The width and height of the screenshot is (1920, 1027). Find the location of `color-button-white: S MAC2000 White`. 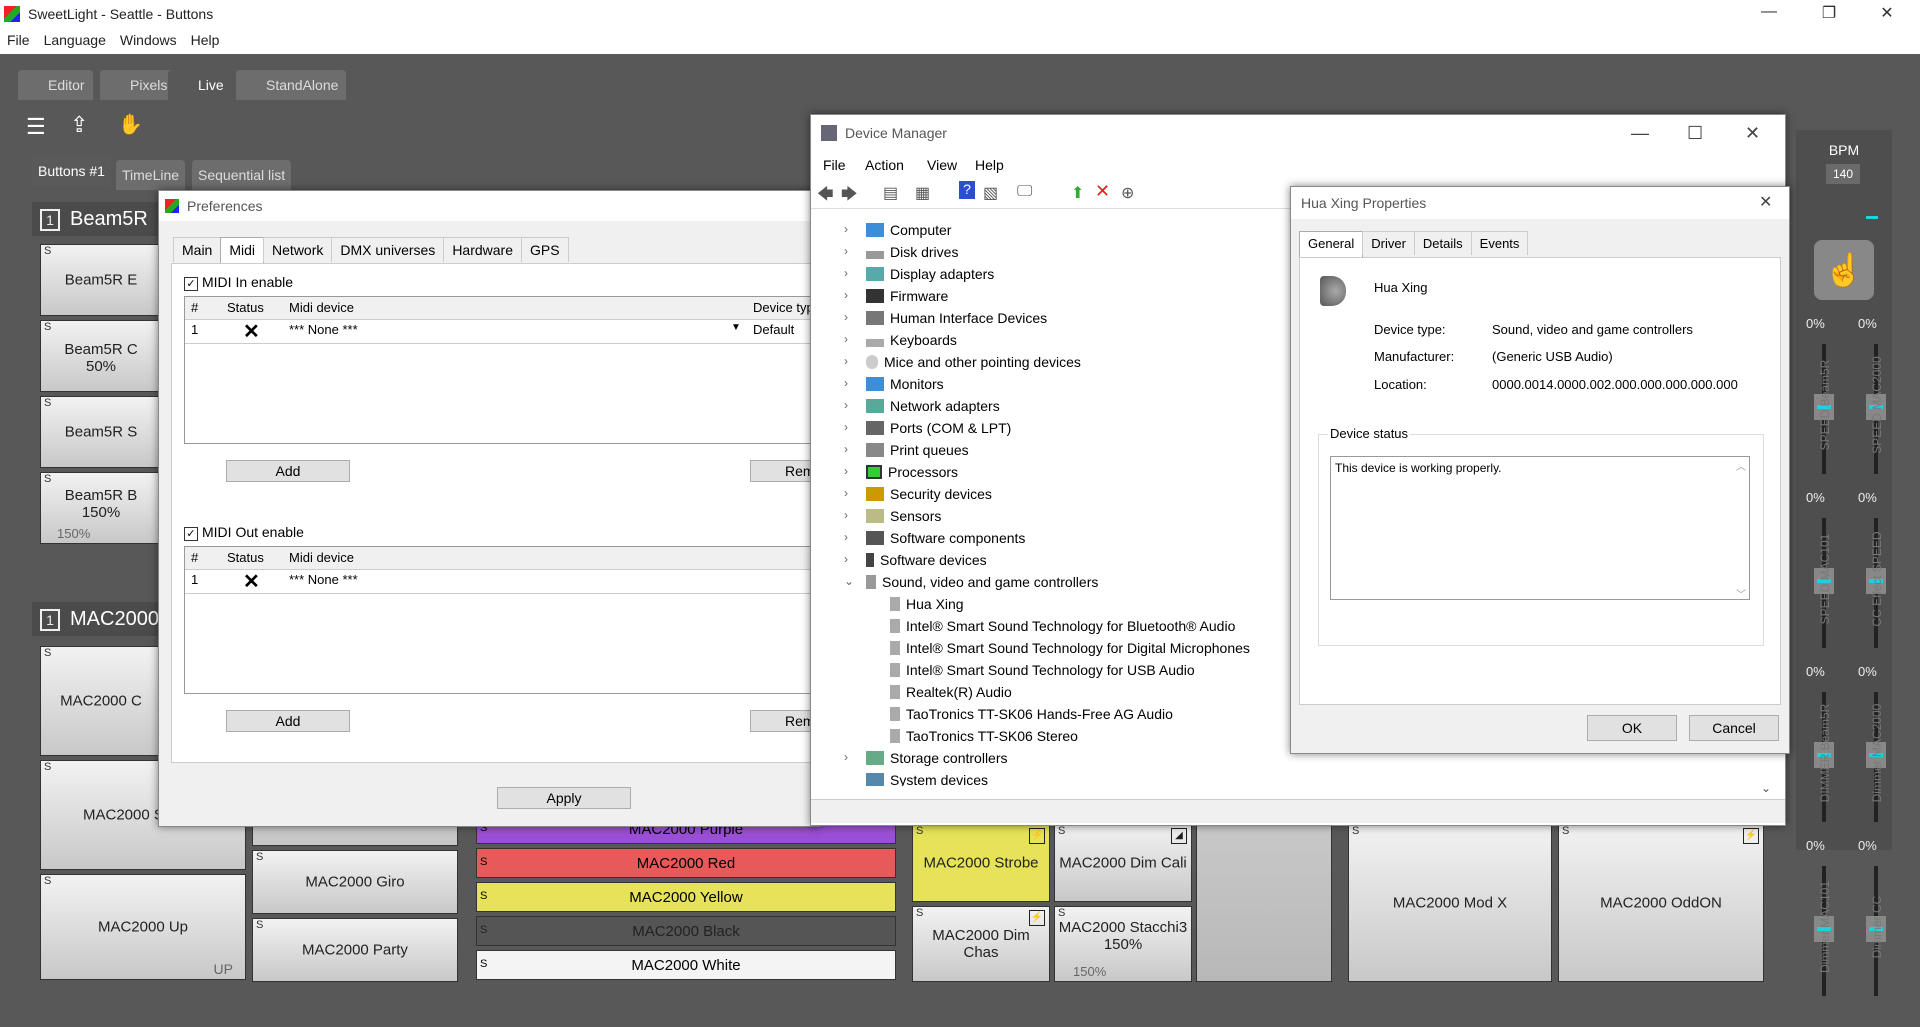

color-button-white: S MAC2000 White is located at coordinates (686, 965).